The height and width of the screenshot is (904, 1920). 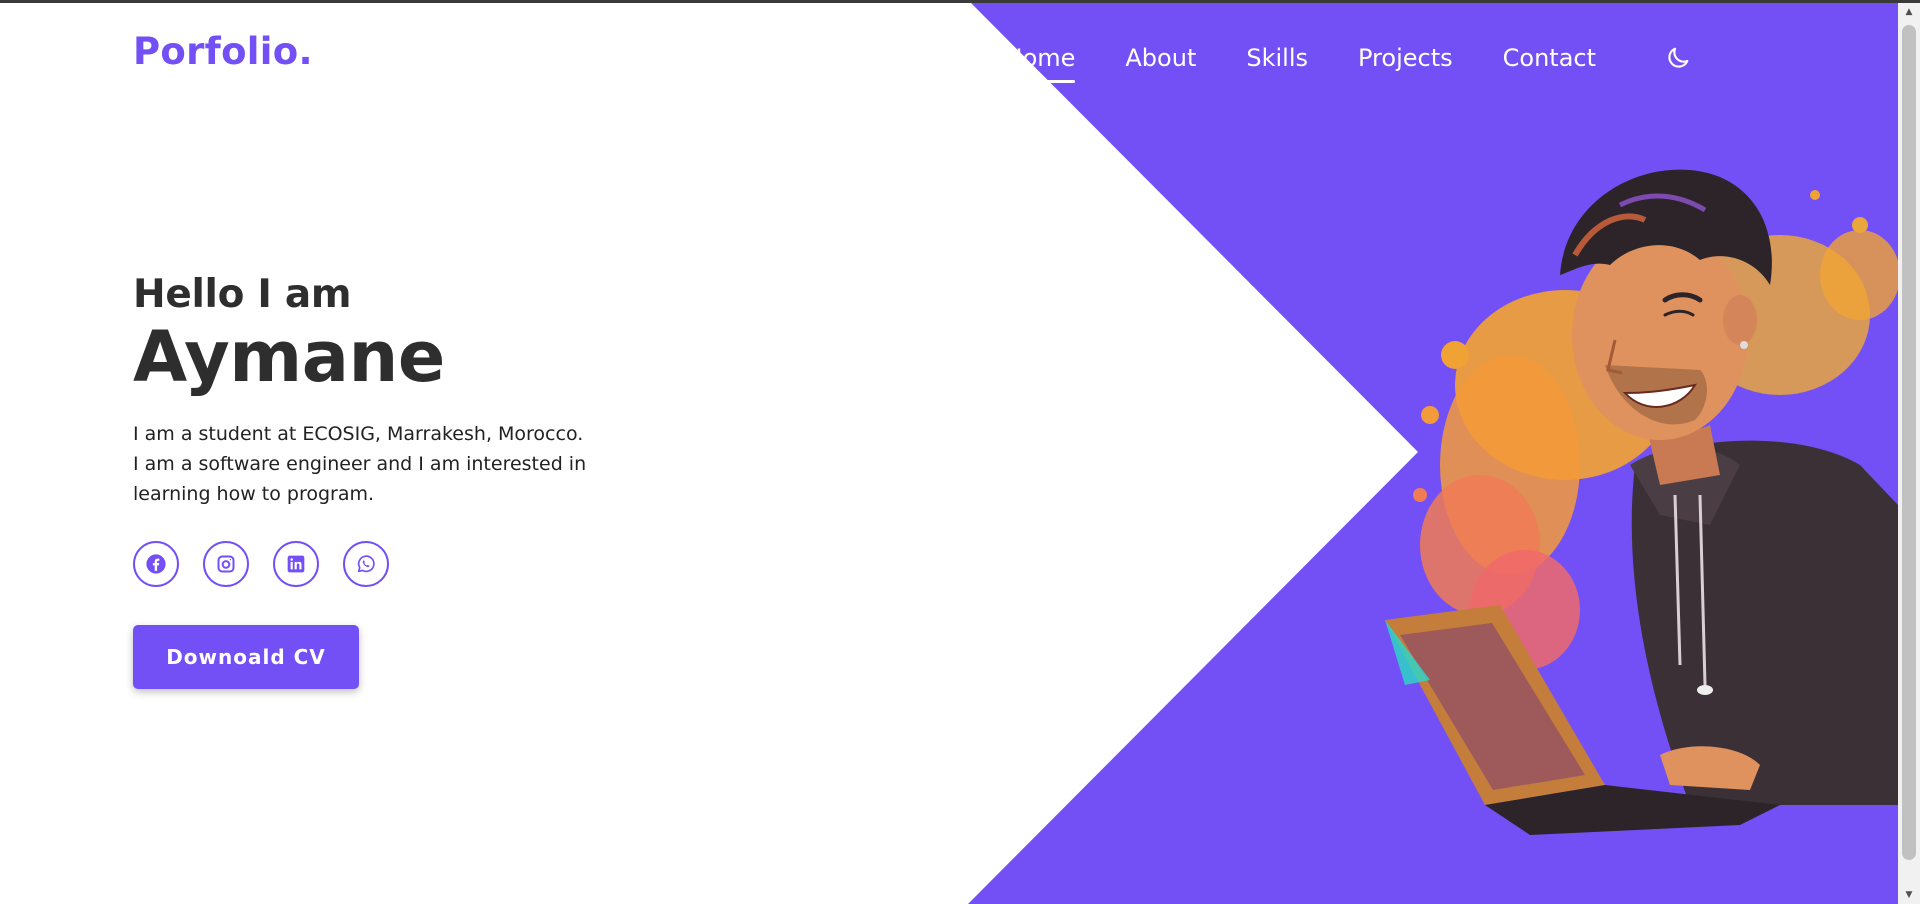 I want to click on hero-name: Aymane, so click(x=289, y=357).